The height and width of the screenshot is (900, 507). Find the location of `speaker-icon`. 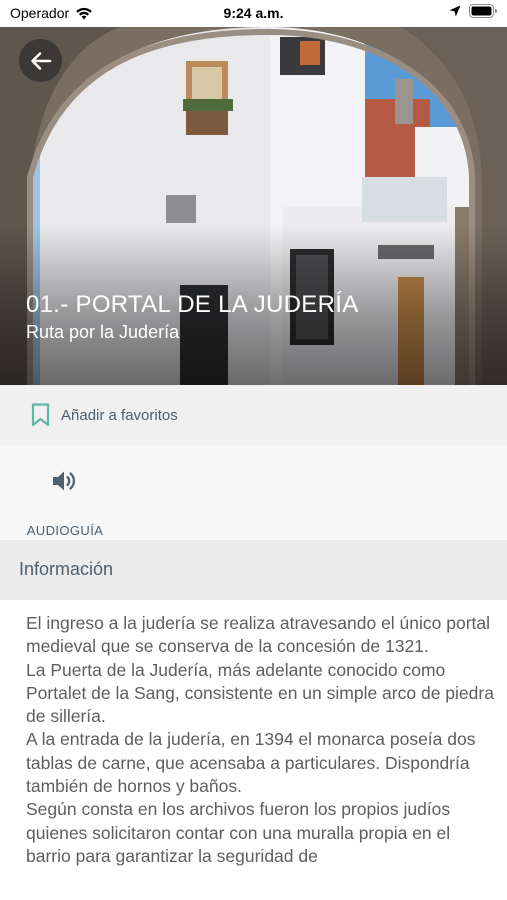

speaker-icon is located at coordinates (65, 483).